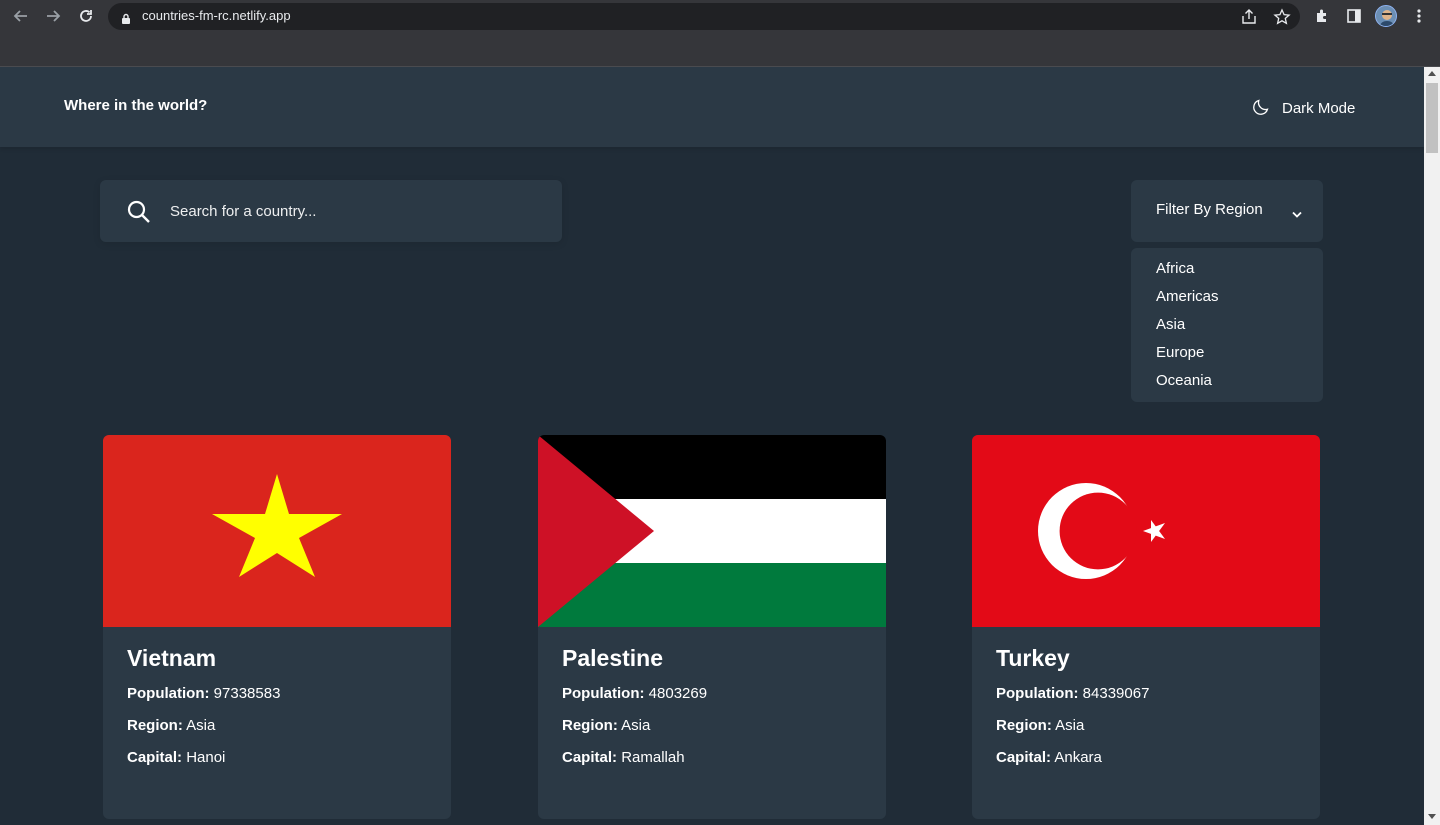 This screenshot has width=1440, height=825. Describe the element at coordinates (1432, 816) in the screenshot. I see `scroll-down-arrow-icon` at that location.